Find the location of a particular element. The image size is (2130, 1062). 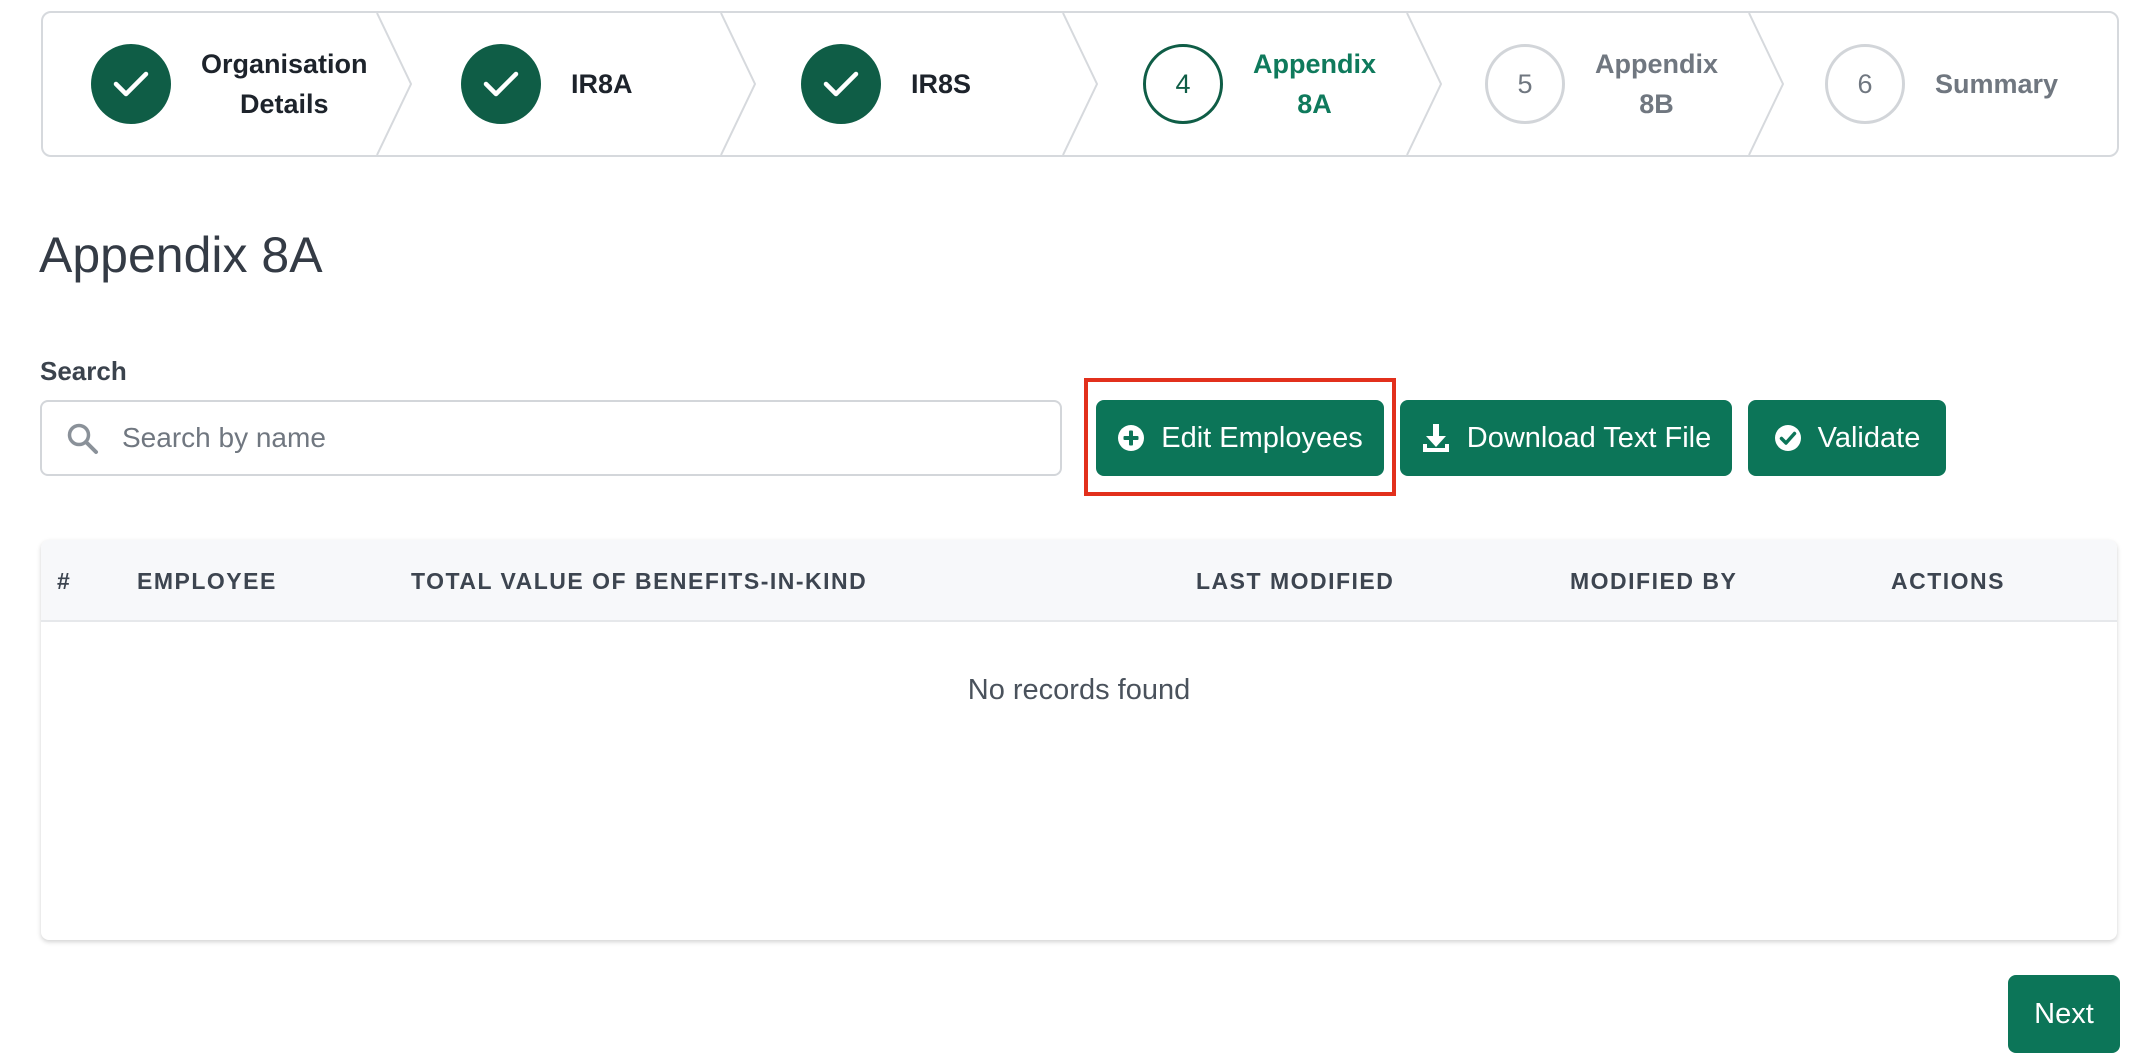

column-header-employee: EMPLOYEE is located at coordinates (207, 581).